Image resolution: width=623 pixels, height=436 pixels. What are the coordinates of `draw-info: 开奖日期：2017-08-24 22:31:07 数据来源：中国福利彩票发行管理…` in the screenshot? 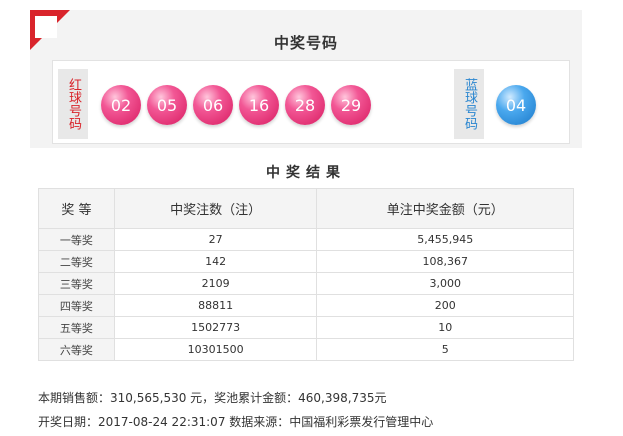 It's located at (236, 422).